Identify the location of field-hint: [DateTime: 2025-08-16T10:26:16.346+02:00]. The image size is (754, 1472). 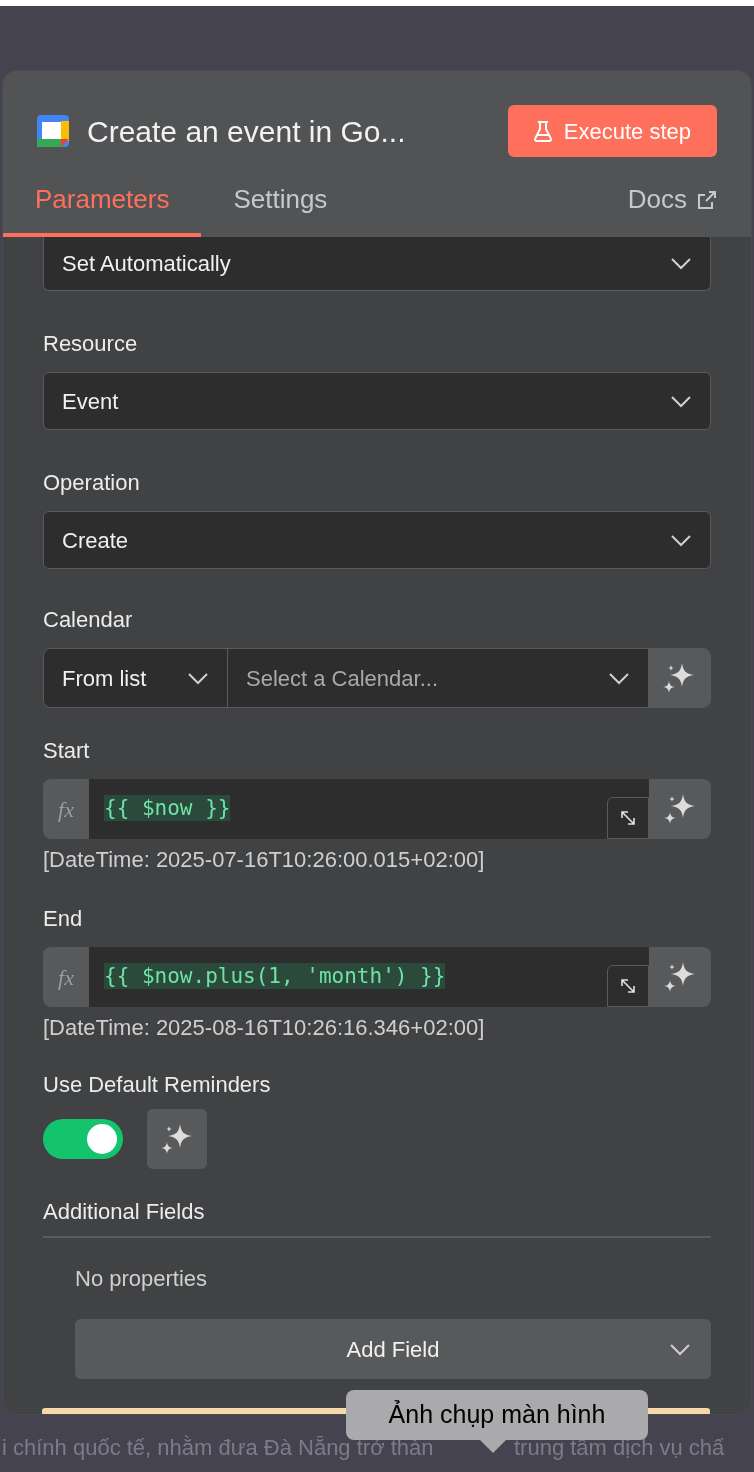
(264, 1028).